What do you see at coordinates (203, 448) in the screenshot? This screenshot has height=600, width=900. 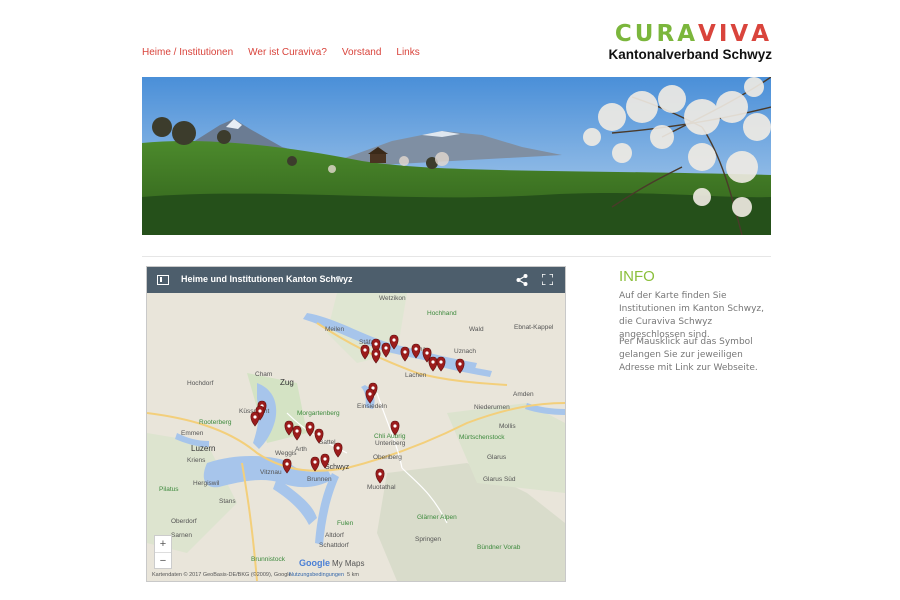 I see `map-label: Luzern` at bounding box center [203, 448].